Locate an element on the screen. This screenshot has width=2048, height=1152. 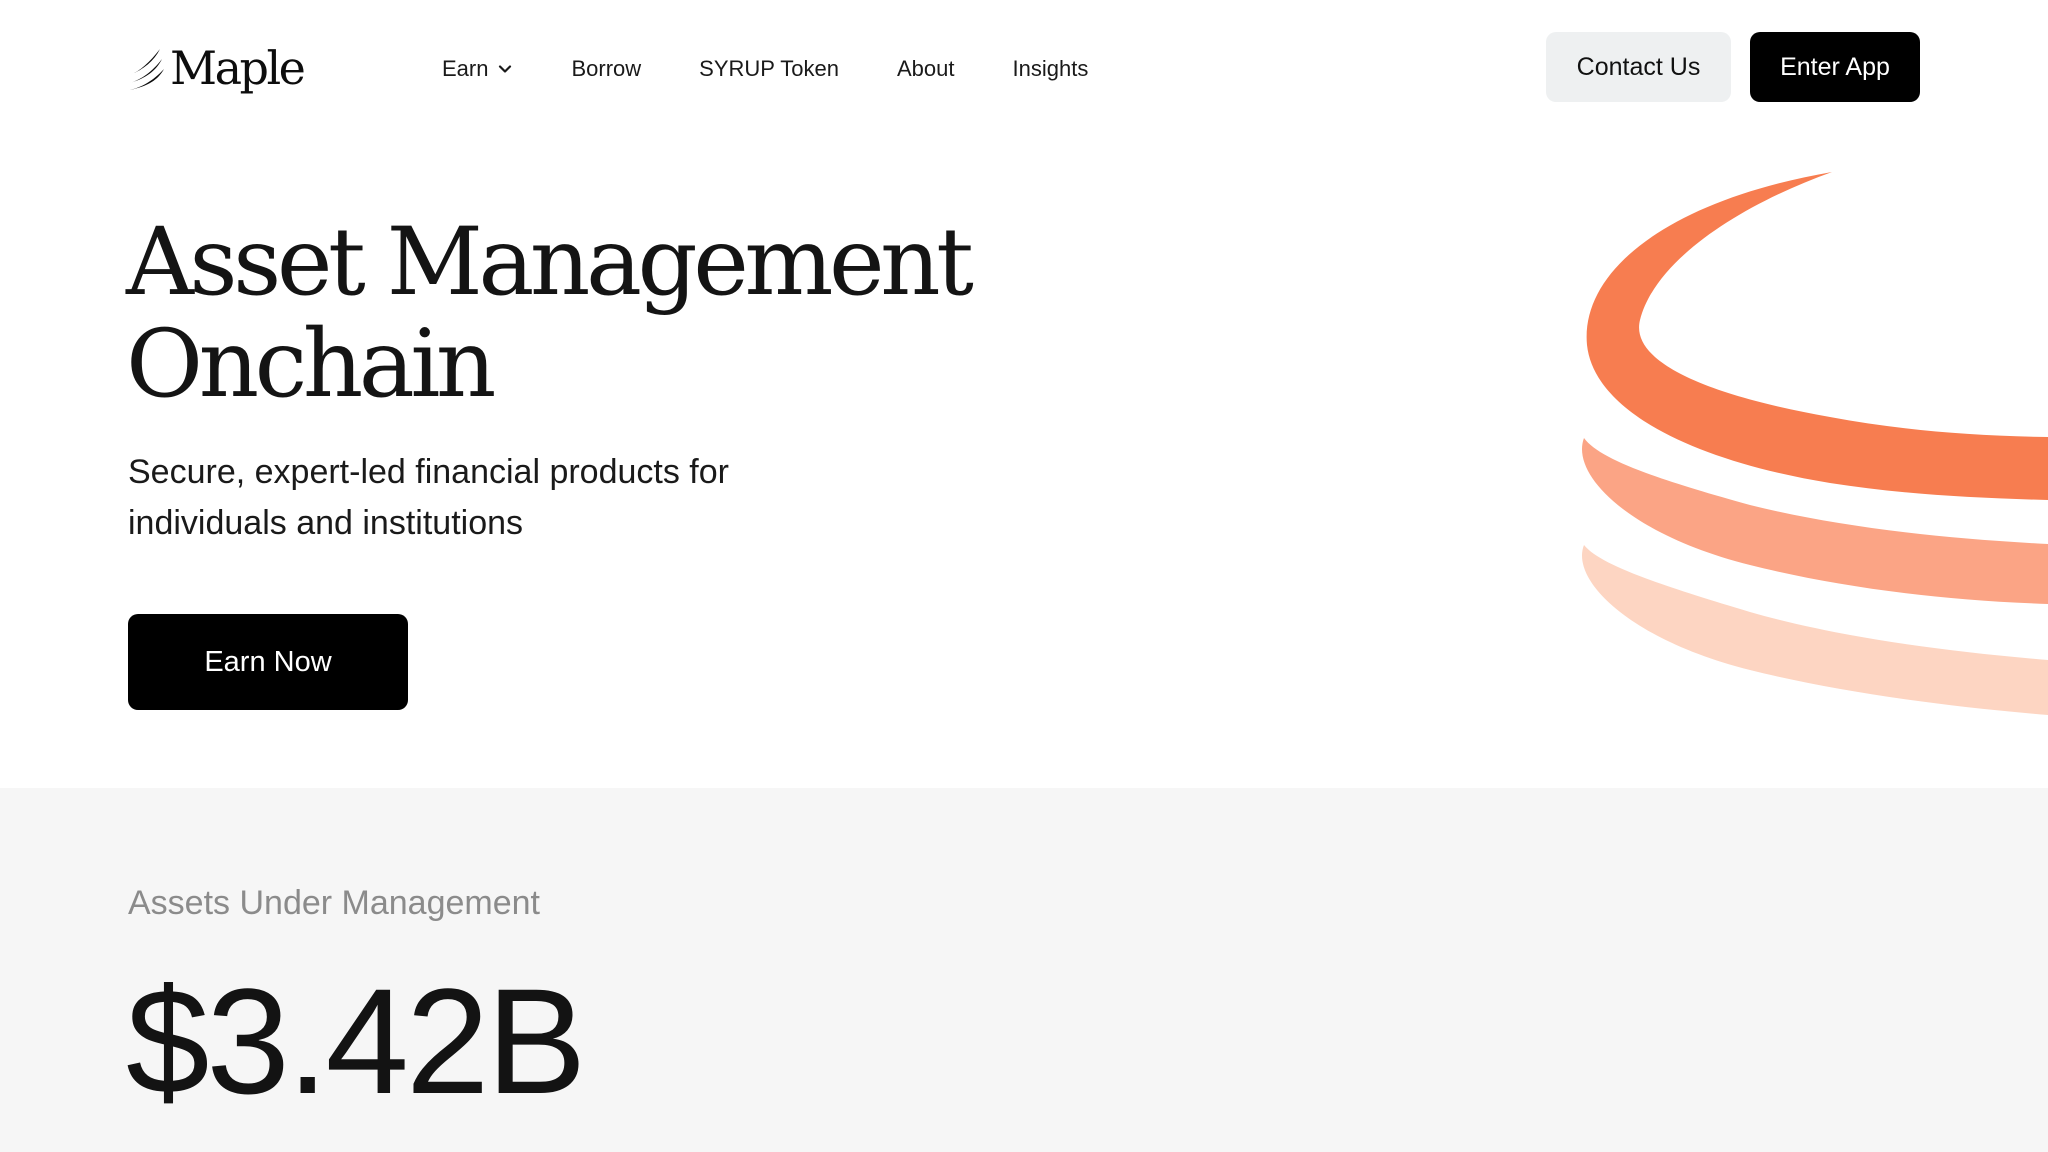
nav-item-insights: Insights is located at coordinates (1051, 69).